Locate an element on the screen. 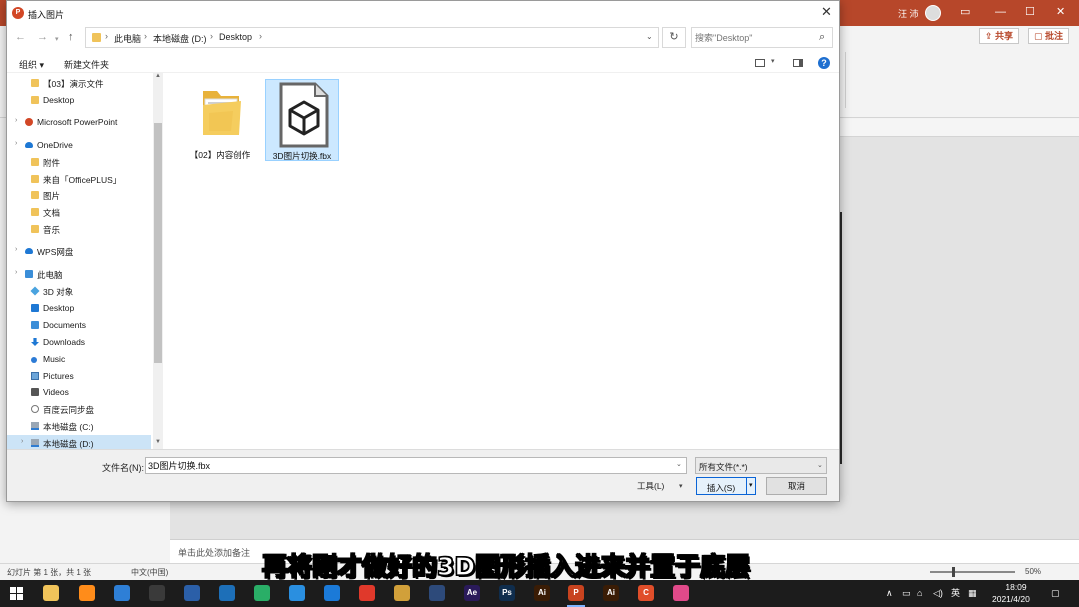  search-icon: ⌕ is located at coordinates (822, 37).